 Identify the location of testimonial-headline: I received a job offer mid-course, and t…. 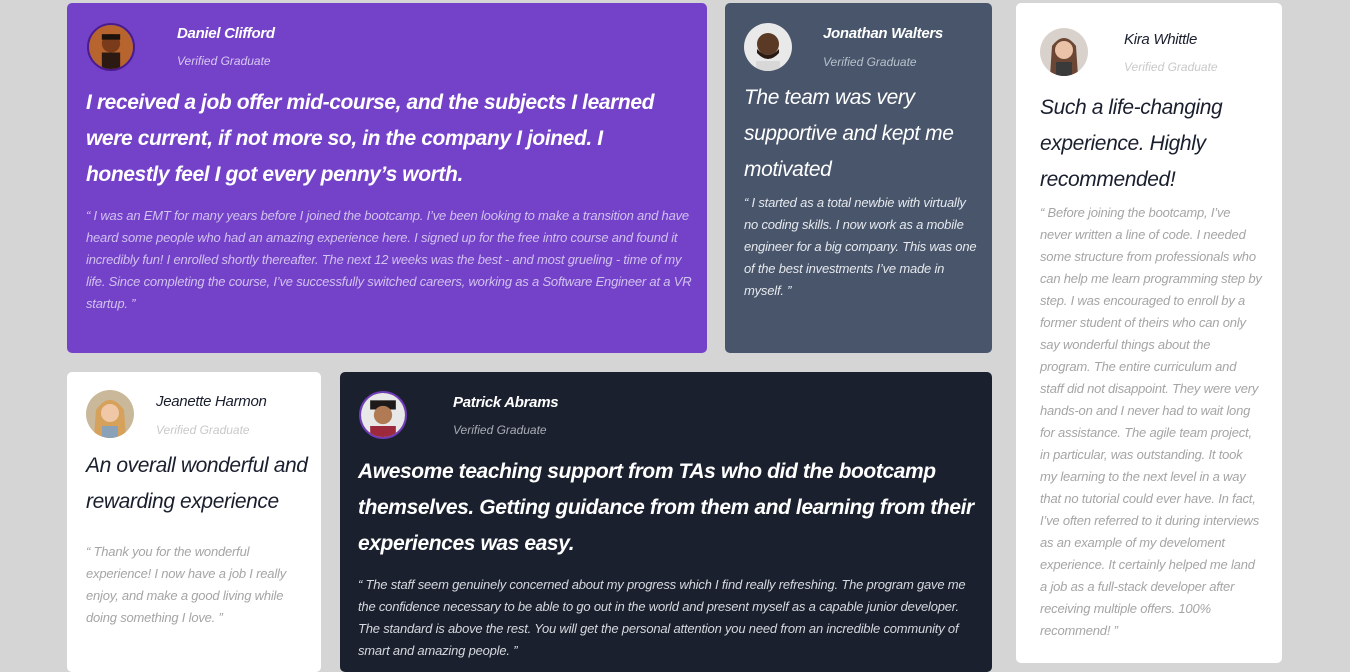
(370, 138).